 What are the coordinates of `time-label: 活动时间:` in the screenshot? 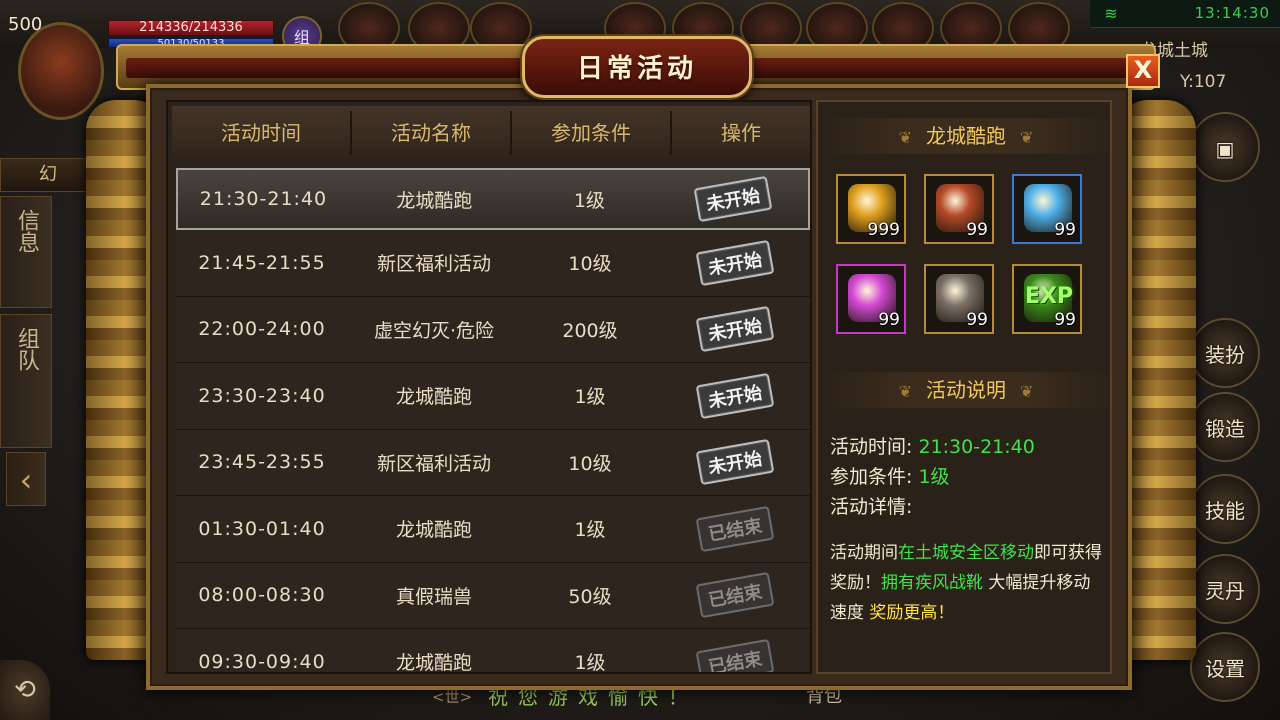 It's located at (871, 447).